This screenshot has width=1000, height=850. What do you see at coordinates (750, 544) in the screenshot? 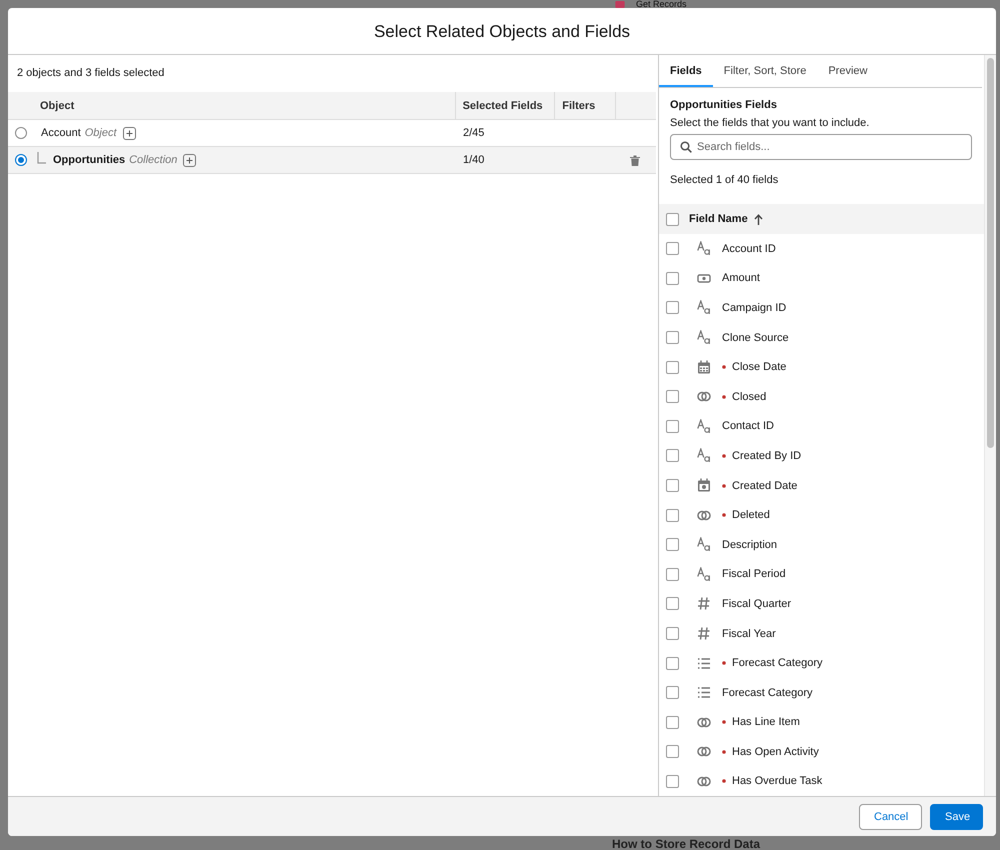
I see `field-name: Description` at bounding box center [750, 544].